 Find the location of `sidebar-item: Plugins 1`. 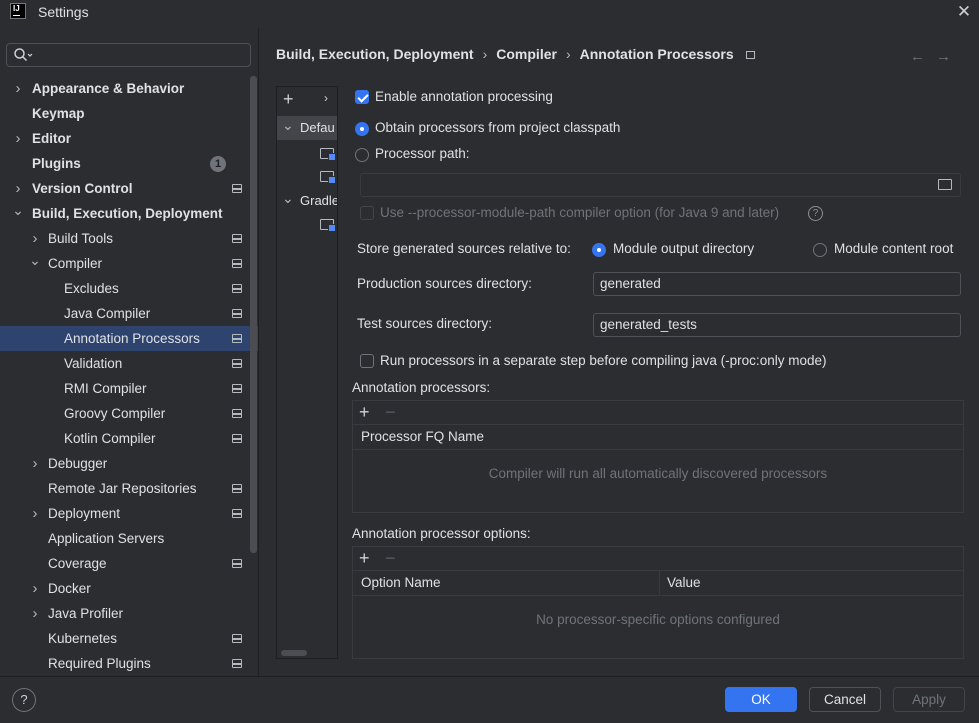

sidebar-item: Plugins 1 is located at coordinates (129, 163).